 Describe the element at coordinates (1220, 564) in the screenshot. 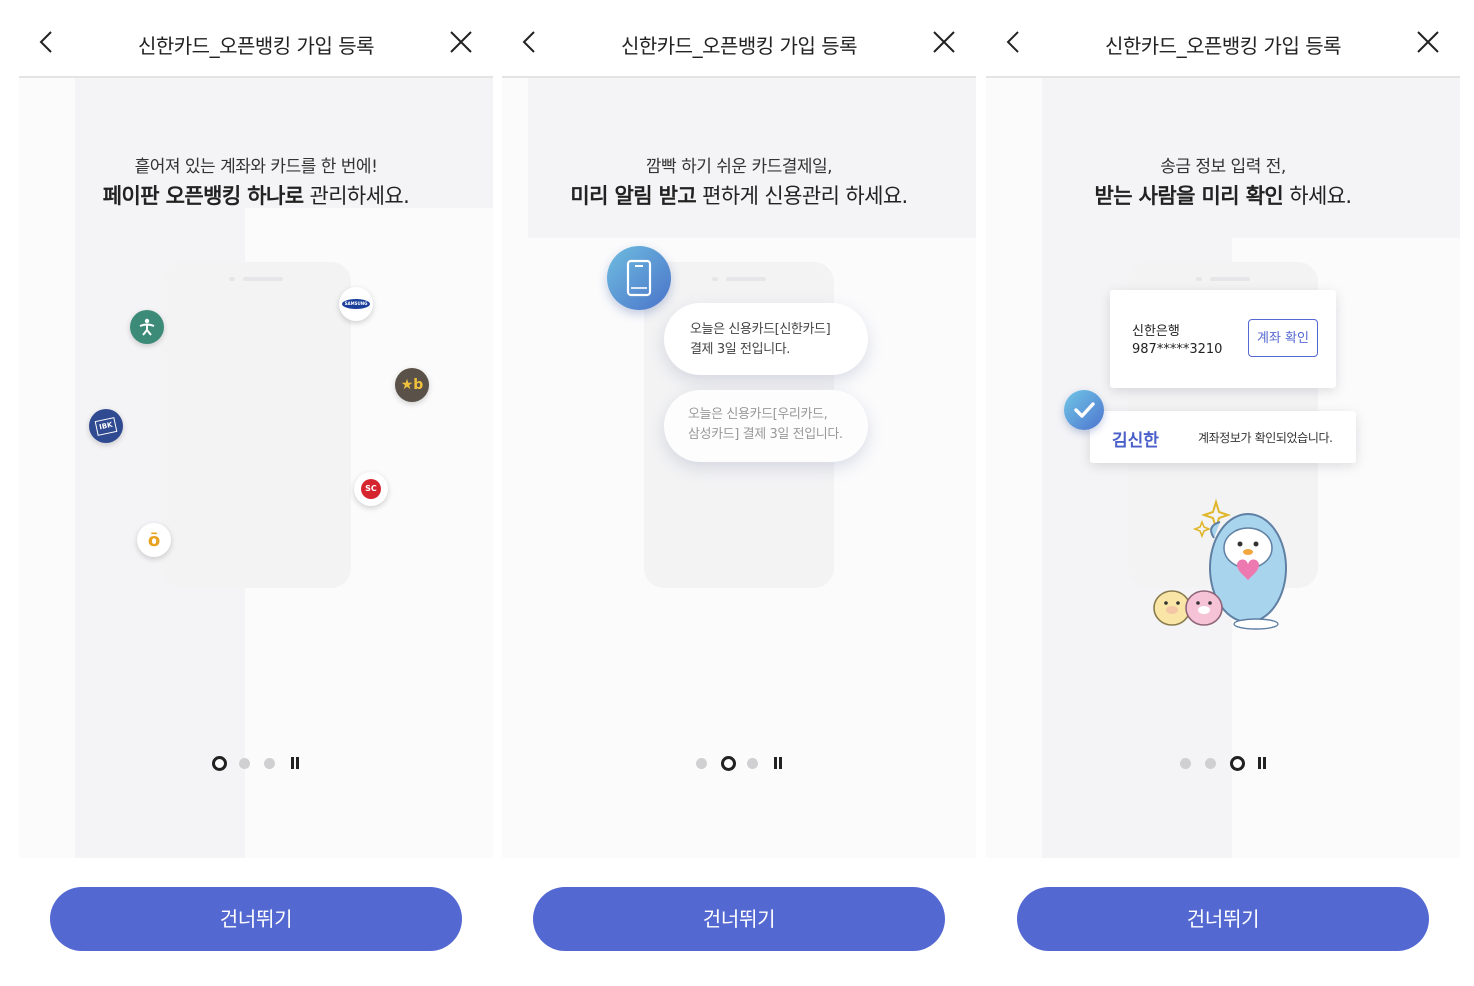

I see `mascot-illustration` at that location.